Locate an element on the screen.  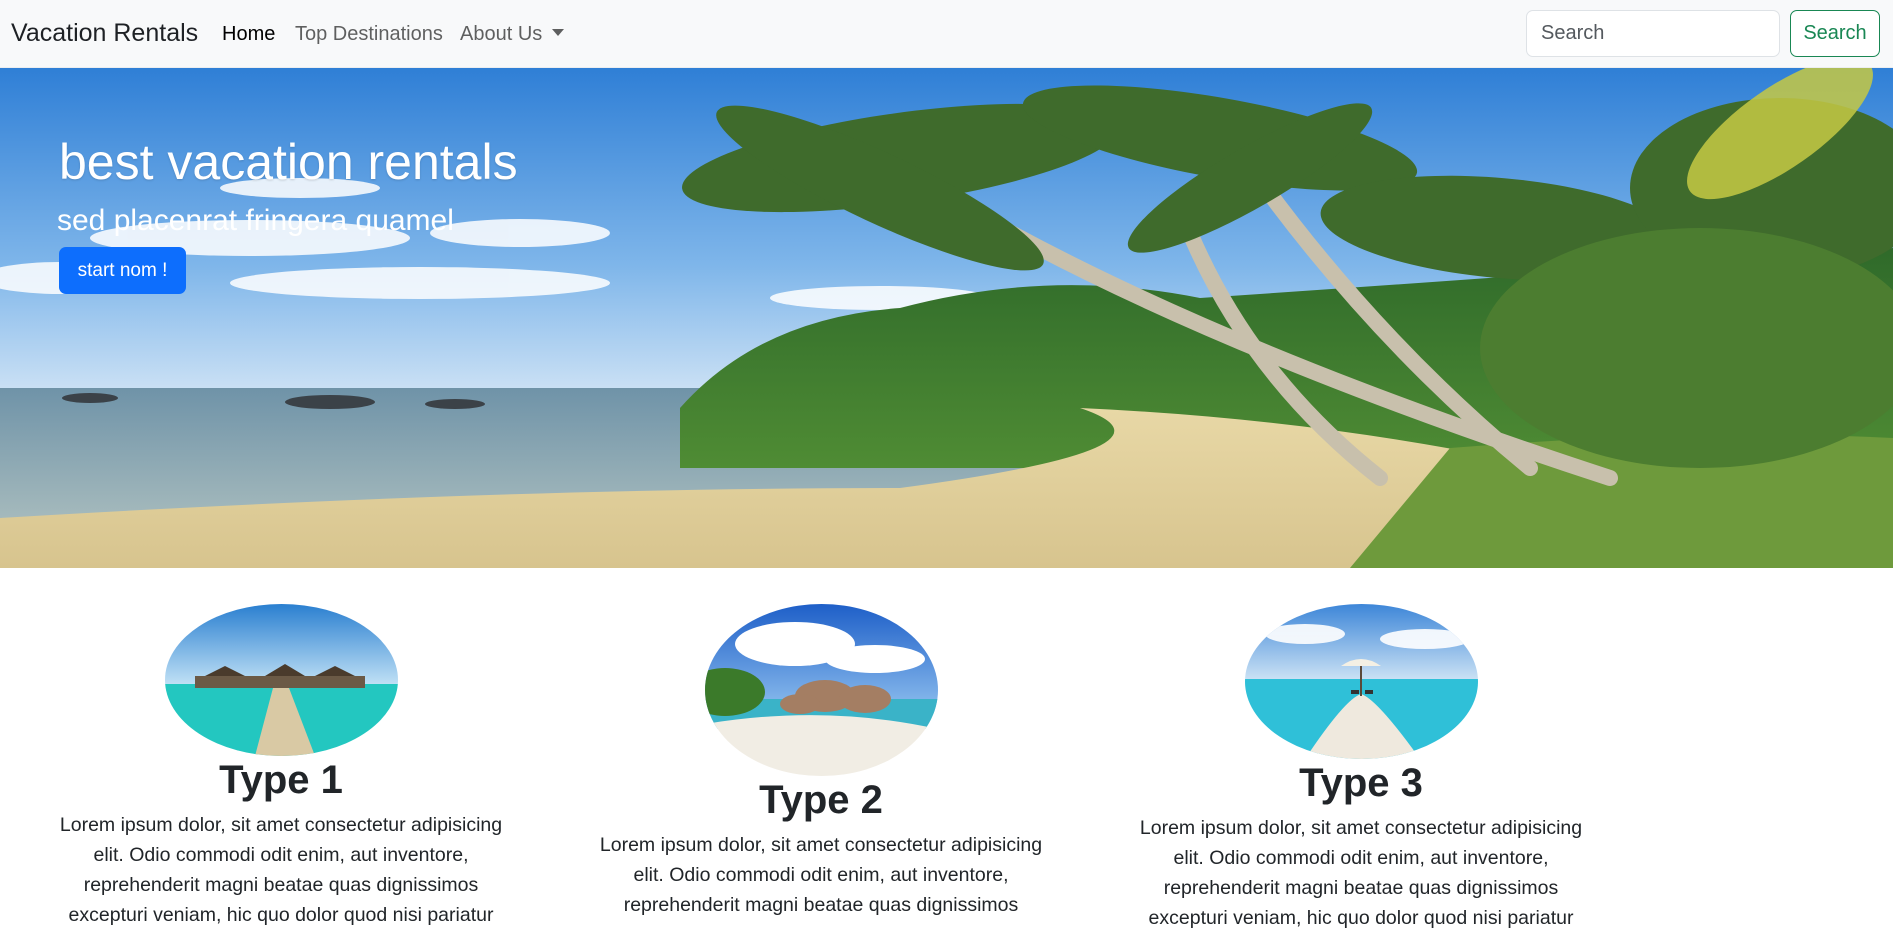
nav-home: Home is located at coordinates (248, 34).